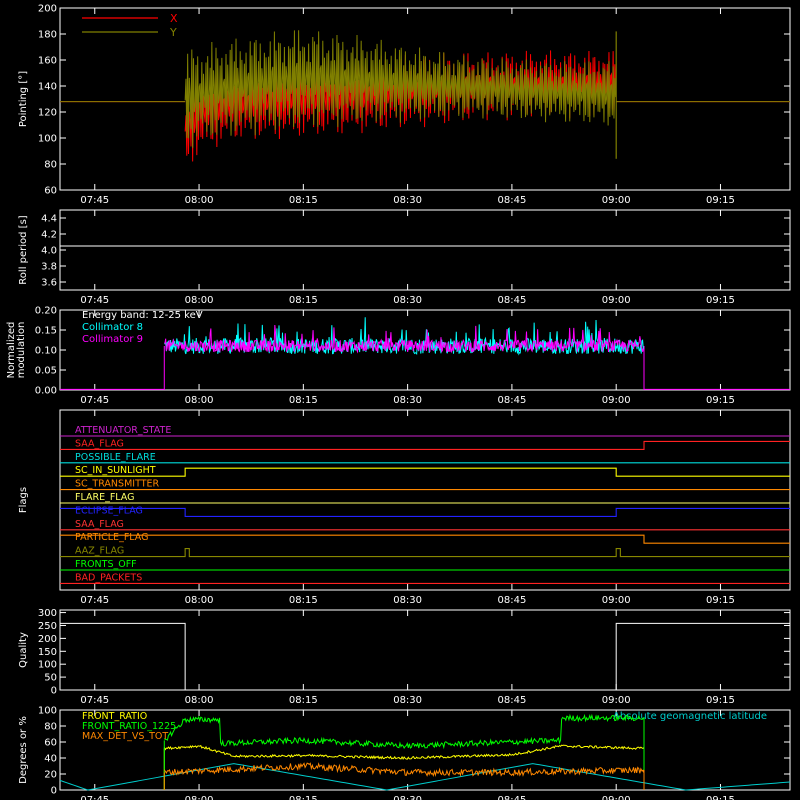  Describe the element at coordinates (47, 35) in the screenshot. I see `pointing-ytick-label: 180` at that location.